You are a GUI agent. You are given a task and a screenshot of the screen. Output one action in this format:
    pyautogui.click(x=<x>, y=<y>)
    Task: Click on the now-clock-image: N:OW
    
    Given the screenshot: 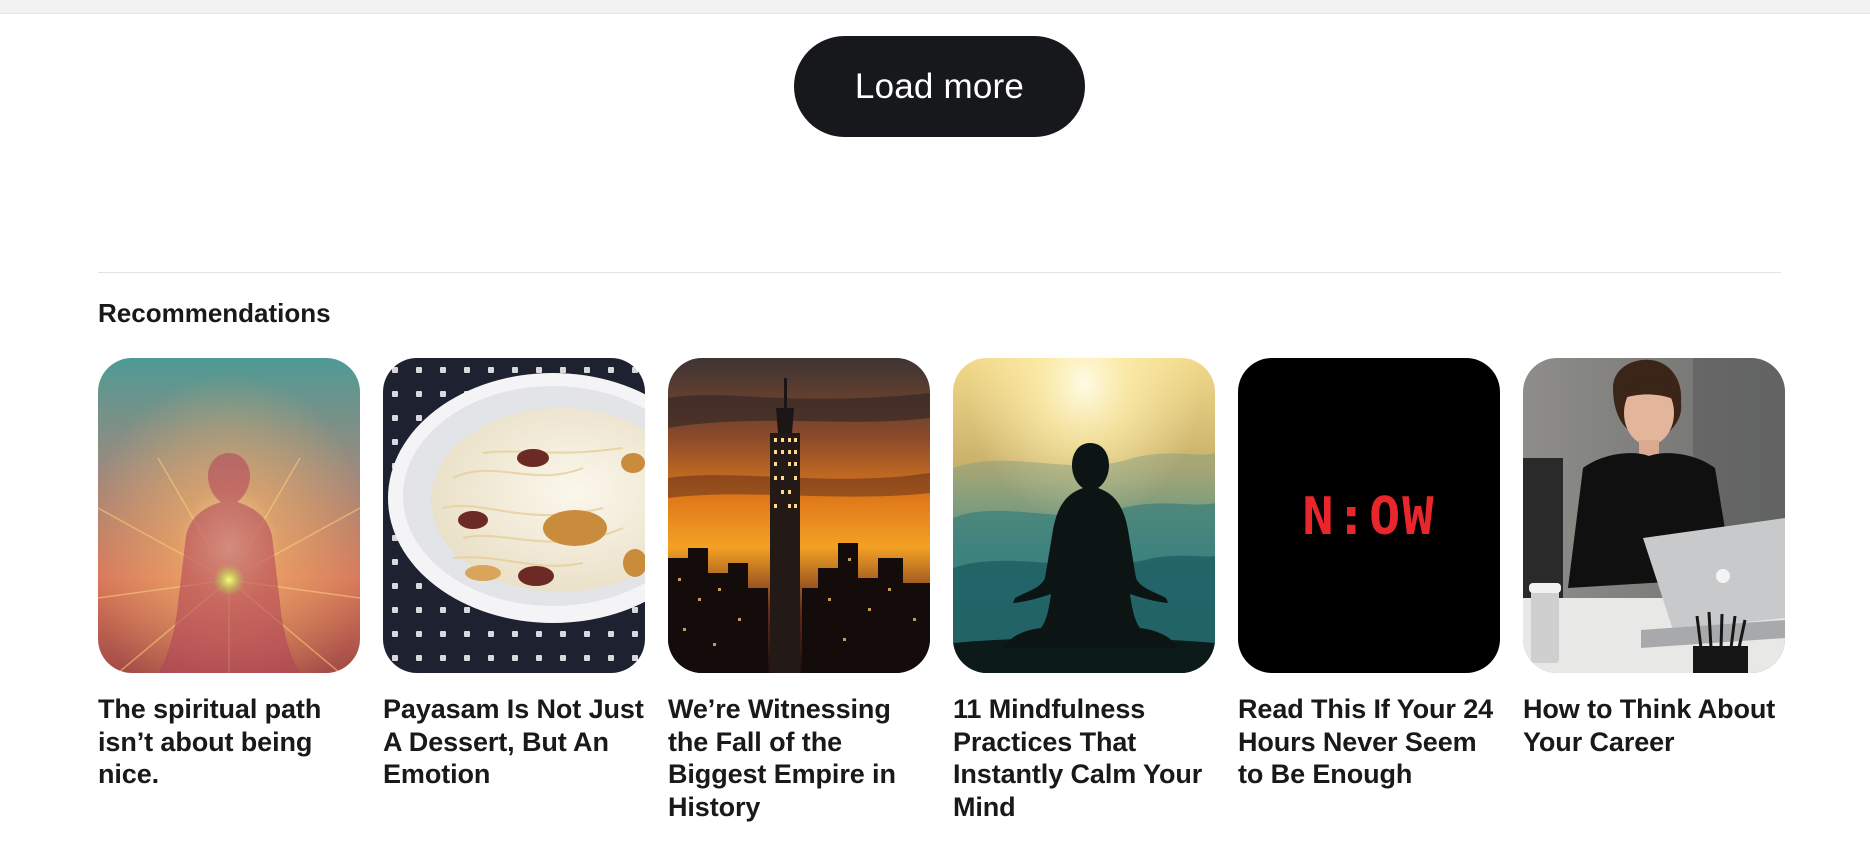 What is the action you would take?
    pyautogui.click(x=1369, y=515)
    